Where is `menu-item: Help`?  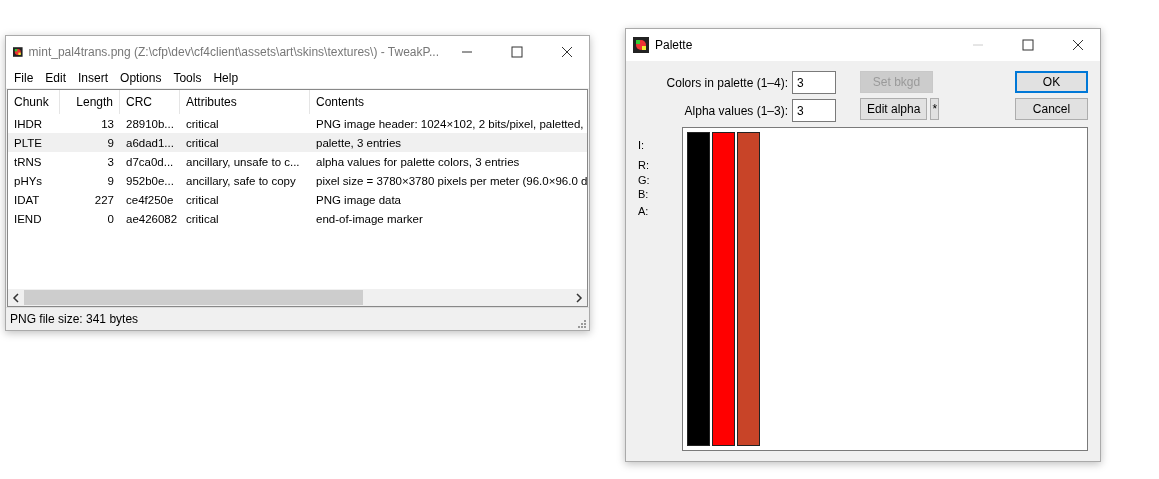
menu-item: Help is located at coordinates (226, 78).